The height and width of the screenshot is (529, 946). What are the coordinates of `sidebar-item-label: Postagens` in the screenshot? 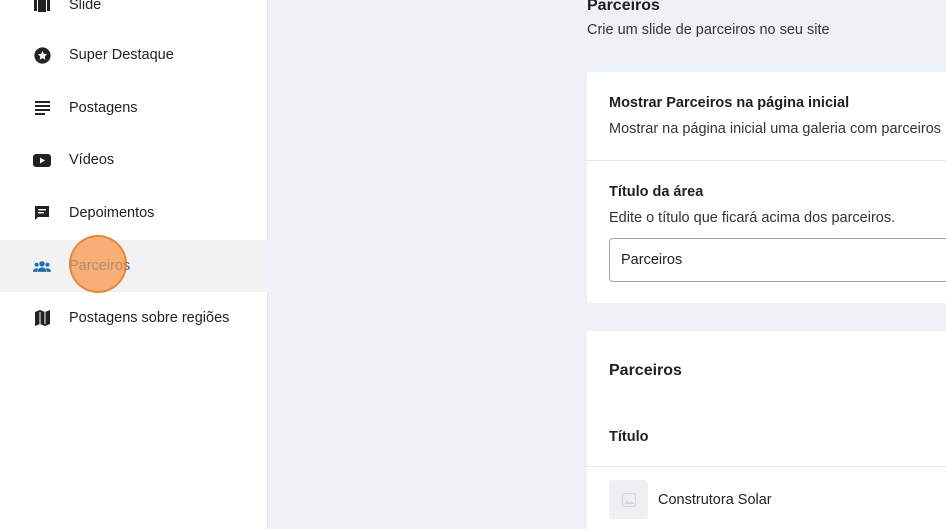 It's located at (103, 108).